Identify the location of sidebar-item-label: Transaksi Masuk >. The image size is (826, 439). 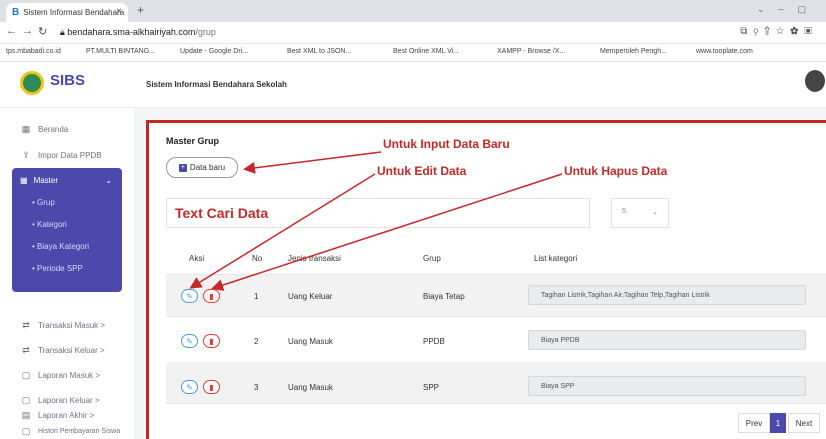
(72, 325).